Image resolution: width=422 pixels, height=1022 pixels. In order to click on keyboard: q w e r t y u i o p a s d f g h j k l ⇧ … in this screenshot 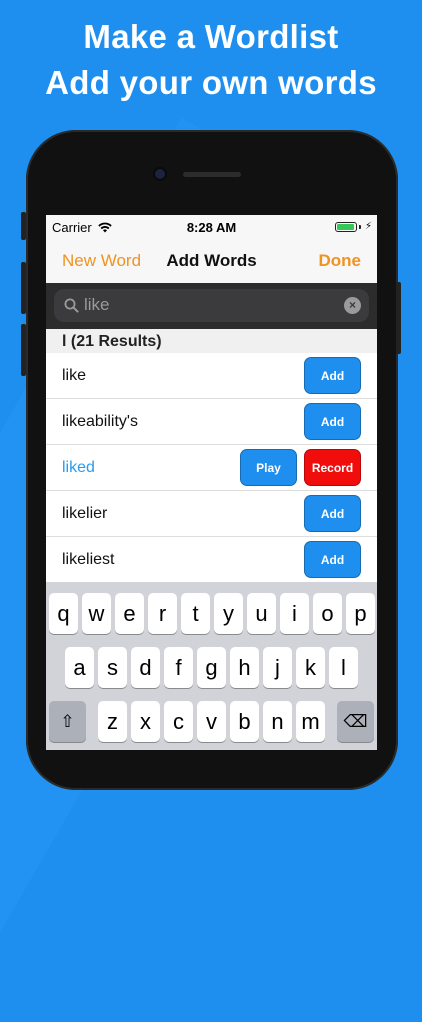, I will do `click(211, 666)`.